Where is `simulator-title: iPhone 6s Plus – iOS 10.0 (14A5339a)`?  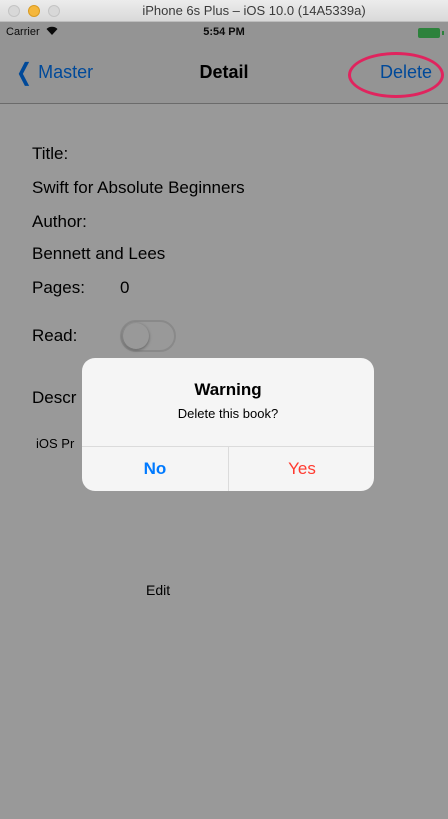
simulator-title: iPhone 6s Plus – iOS 10.0 (14A5339a) is located at coordinates (254, 10).